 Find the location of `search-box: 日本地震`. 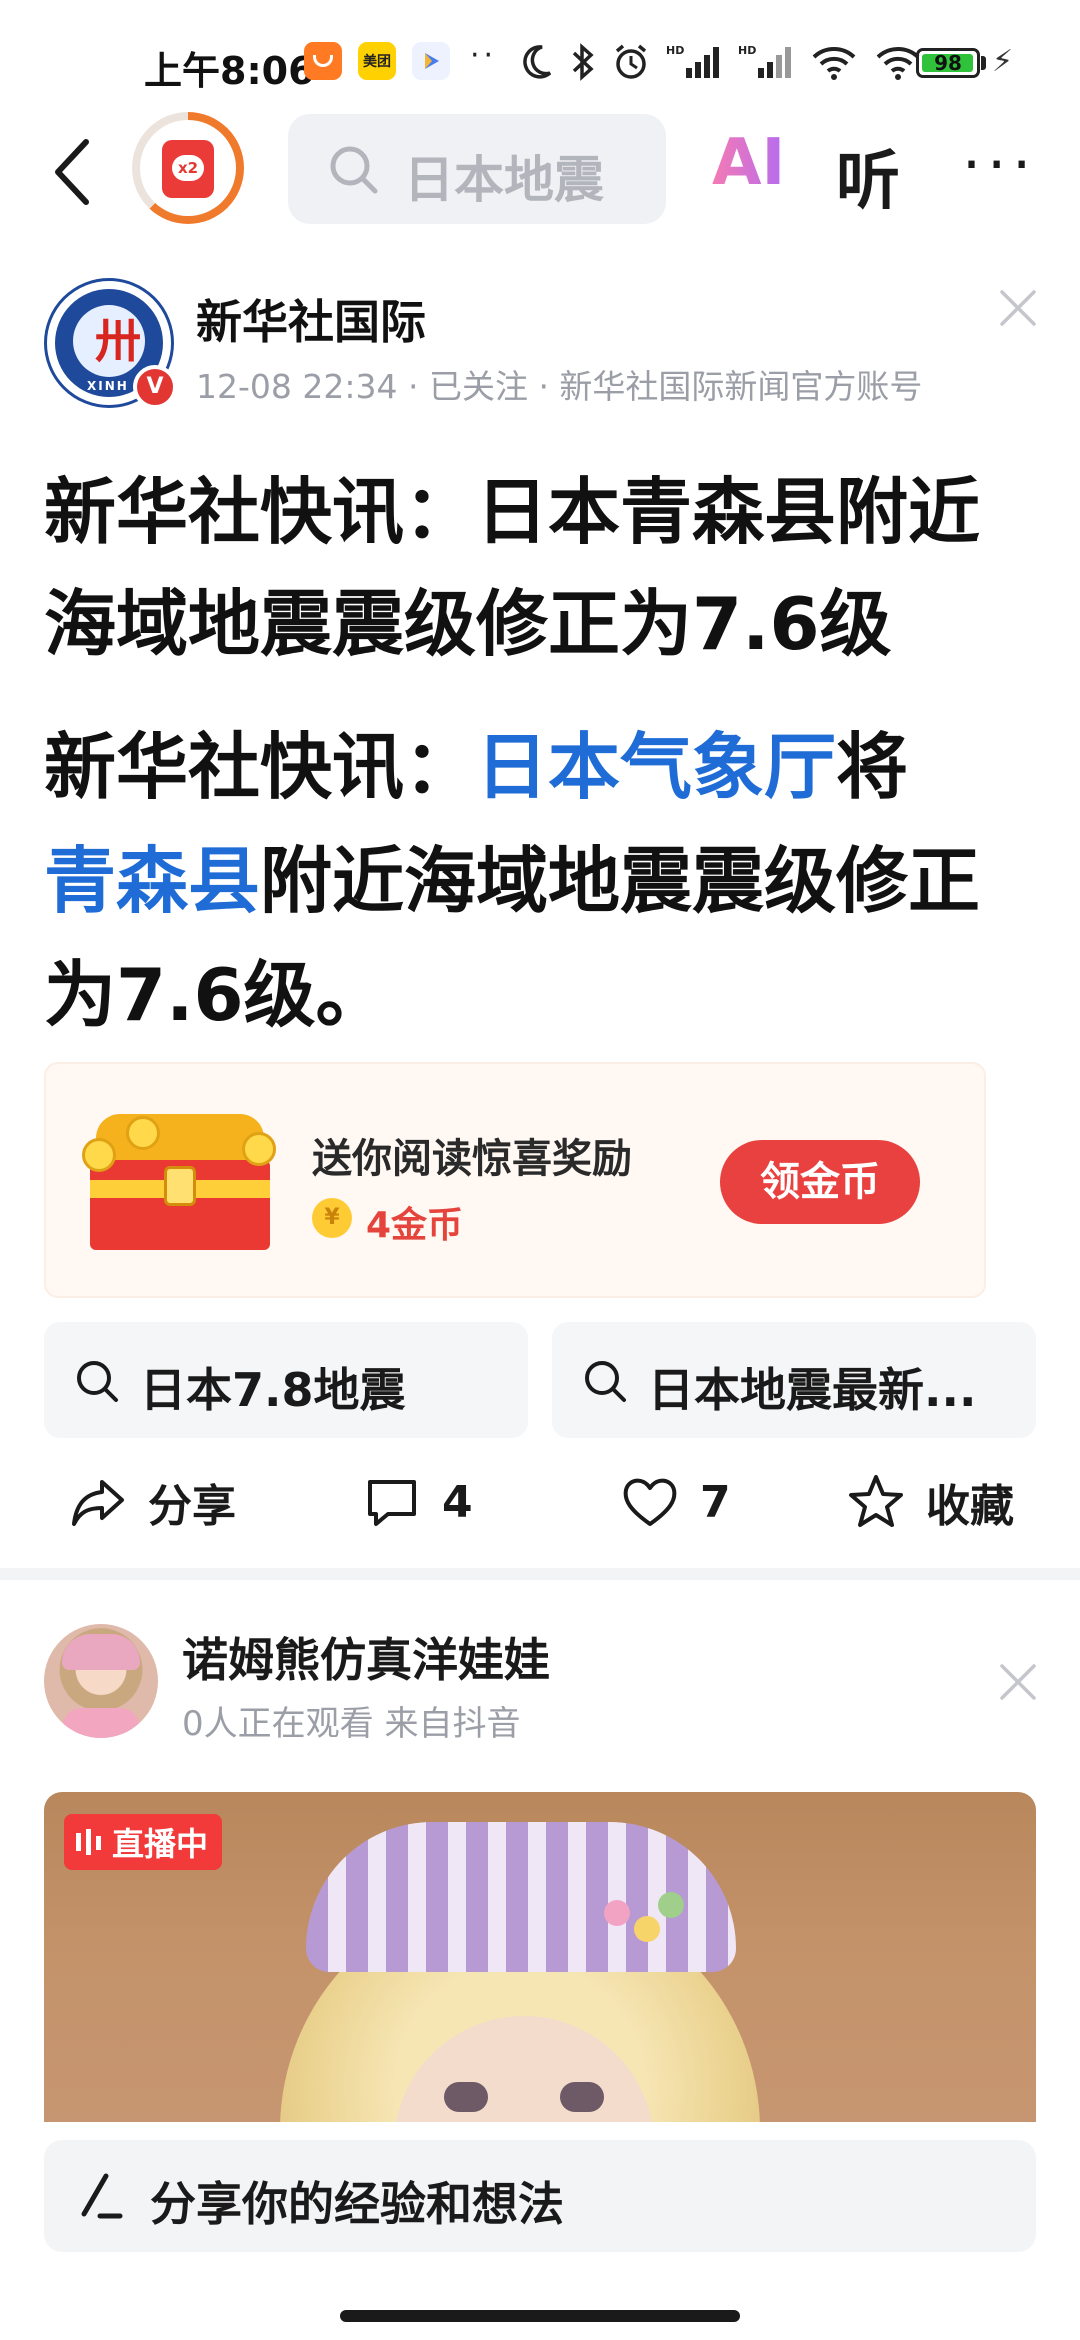

search-box: 日本地震 is located at coordinates (477, 169).